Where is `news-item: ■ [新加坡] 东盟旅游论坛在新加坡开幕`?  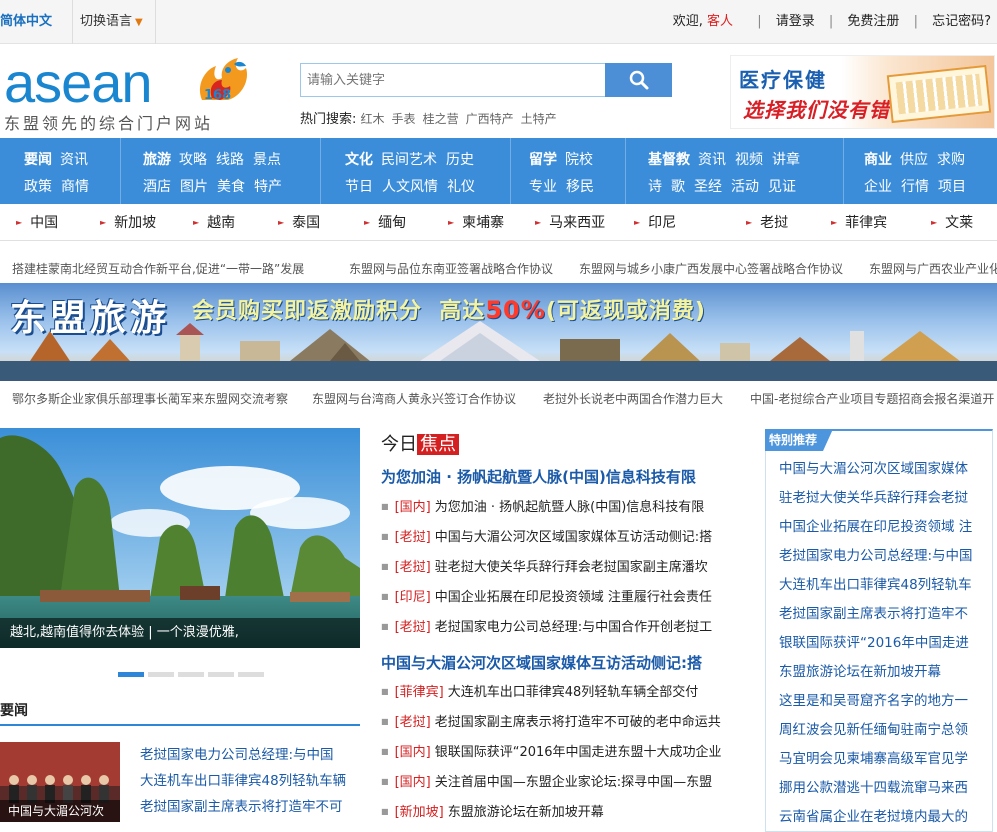
news-item: ■ [新加坡] 东盟旅游论坛在新加坡开幕 is located at coordinates (565, 813).